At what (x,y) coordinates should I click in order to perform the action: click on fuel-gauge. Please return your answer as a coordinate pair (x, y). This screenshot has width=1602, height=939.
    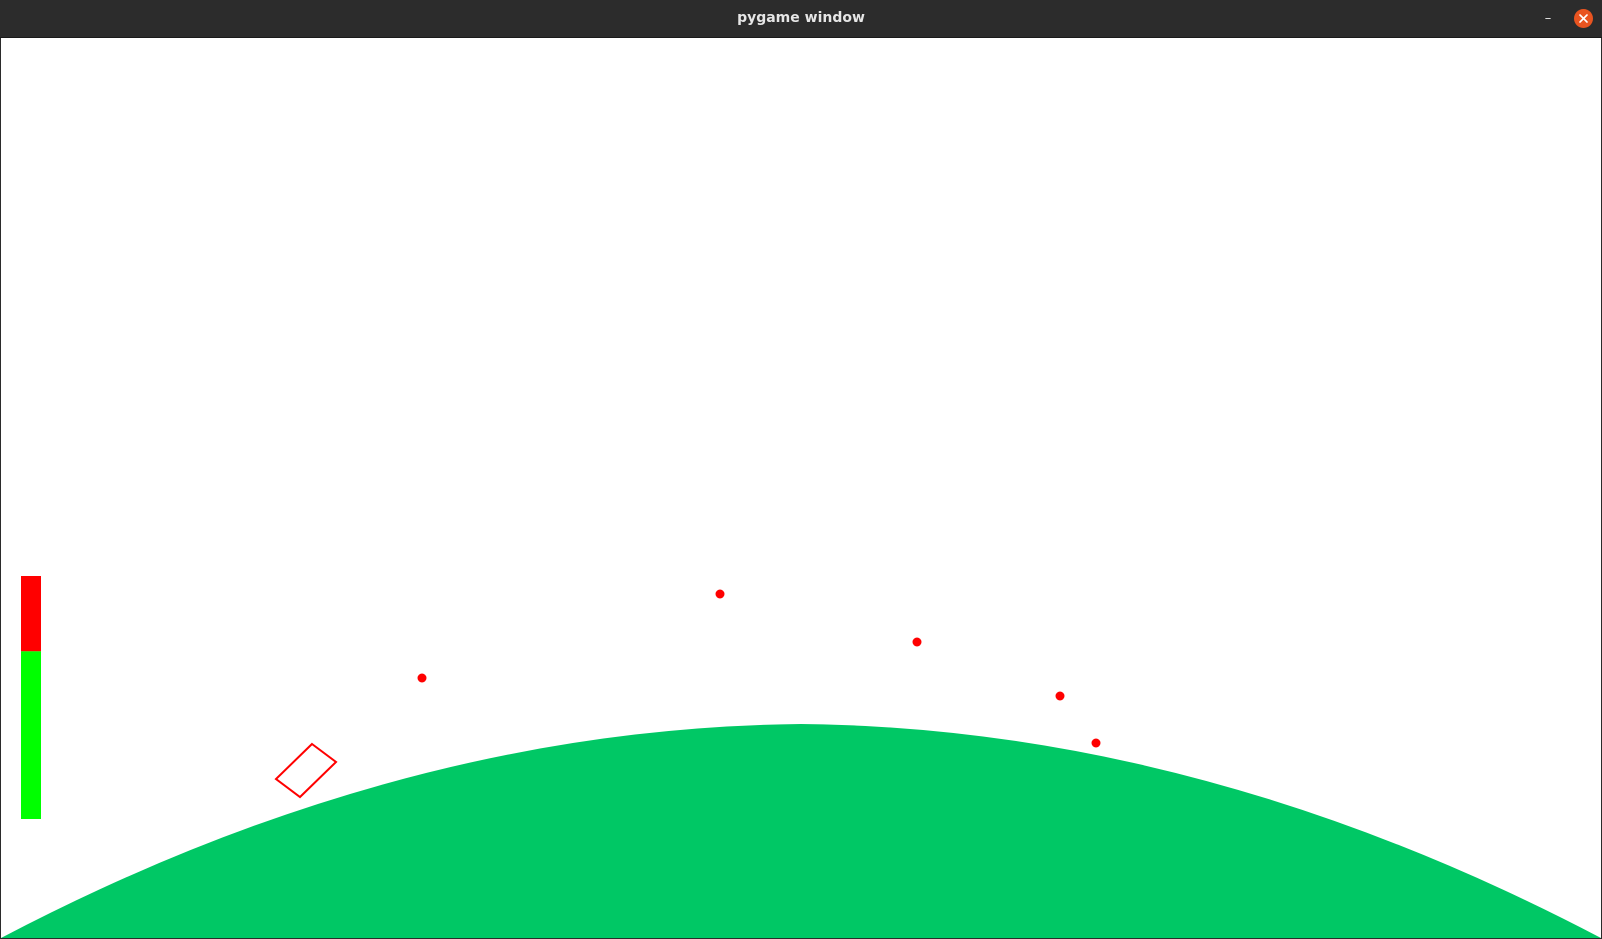
    Looking at the image, I should click on (31, 697).